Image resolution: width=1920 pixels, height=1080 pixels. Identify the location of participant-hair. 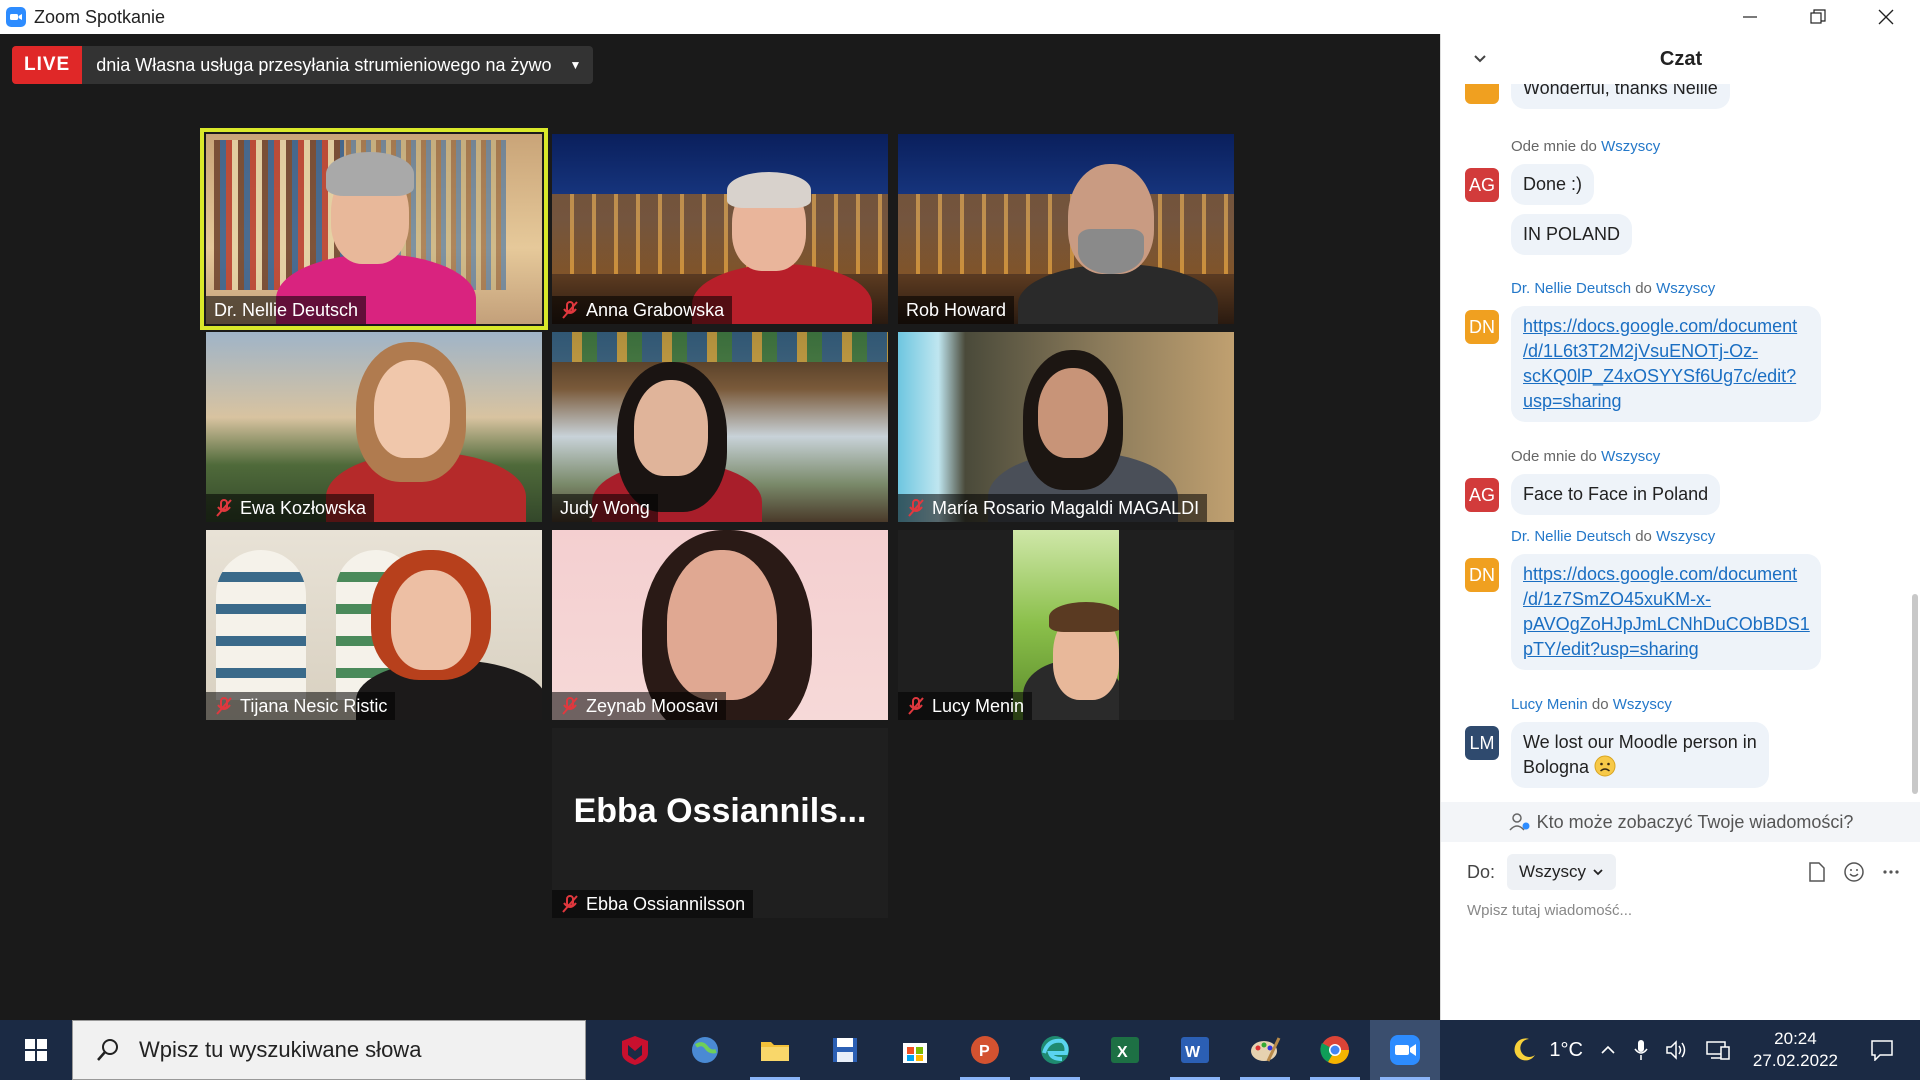
(769, 190).